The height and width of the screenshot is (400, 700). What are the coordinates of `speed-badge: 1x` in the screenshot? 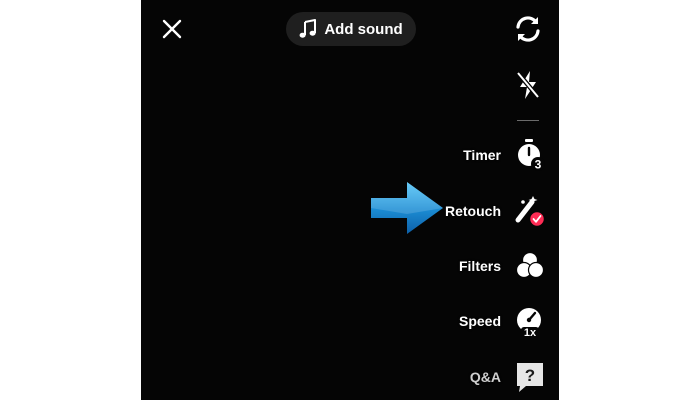 It's located at (530, 332).